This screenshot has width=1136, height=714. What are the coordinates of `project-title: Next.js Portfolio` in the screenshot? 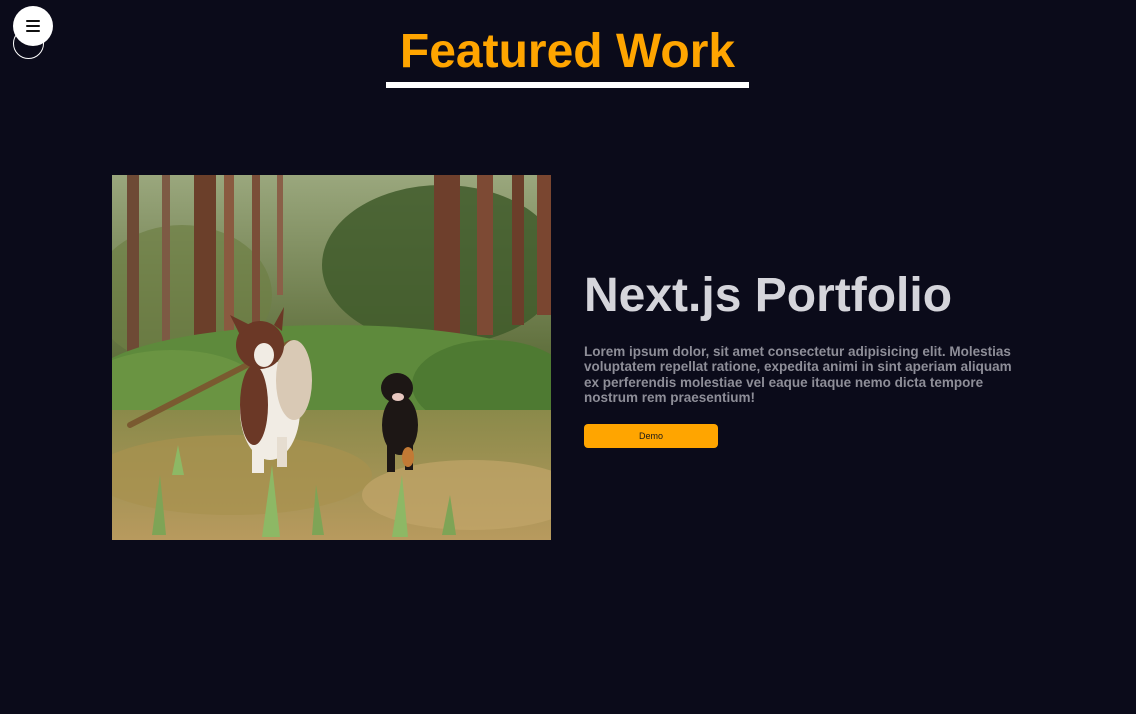 It's located at (768, 295).